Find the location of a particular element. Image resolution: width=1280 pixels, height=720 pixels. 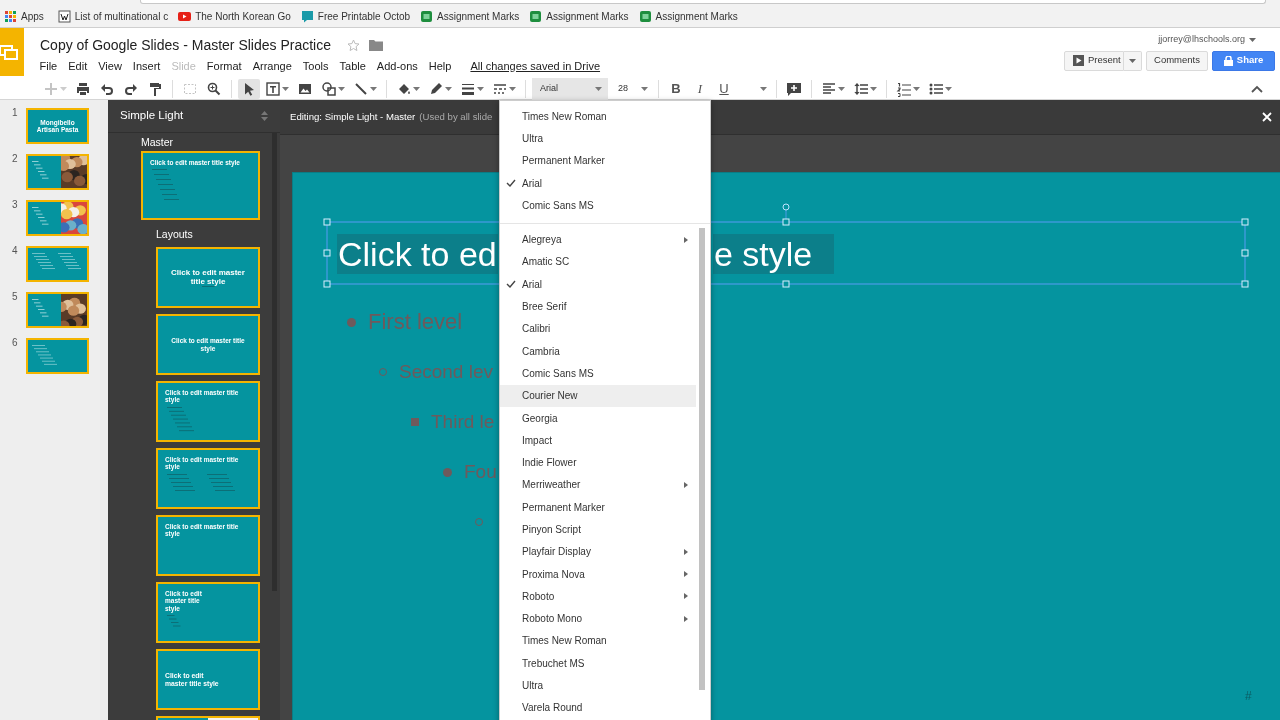

slide-title: Click to ed is located at coordinates (417, 254).